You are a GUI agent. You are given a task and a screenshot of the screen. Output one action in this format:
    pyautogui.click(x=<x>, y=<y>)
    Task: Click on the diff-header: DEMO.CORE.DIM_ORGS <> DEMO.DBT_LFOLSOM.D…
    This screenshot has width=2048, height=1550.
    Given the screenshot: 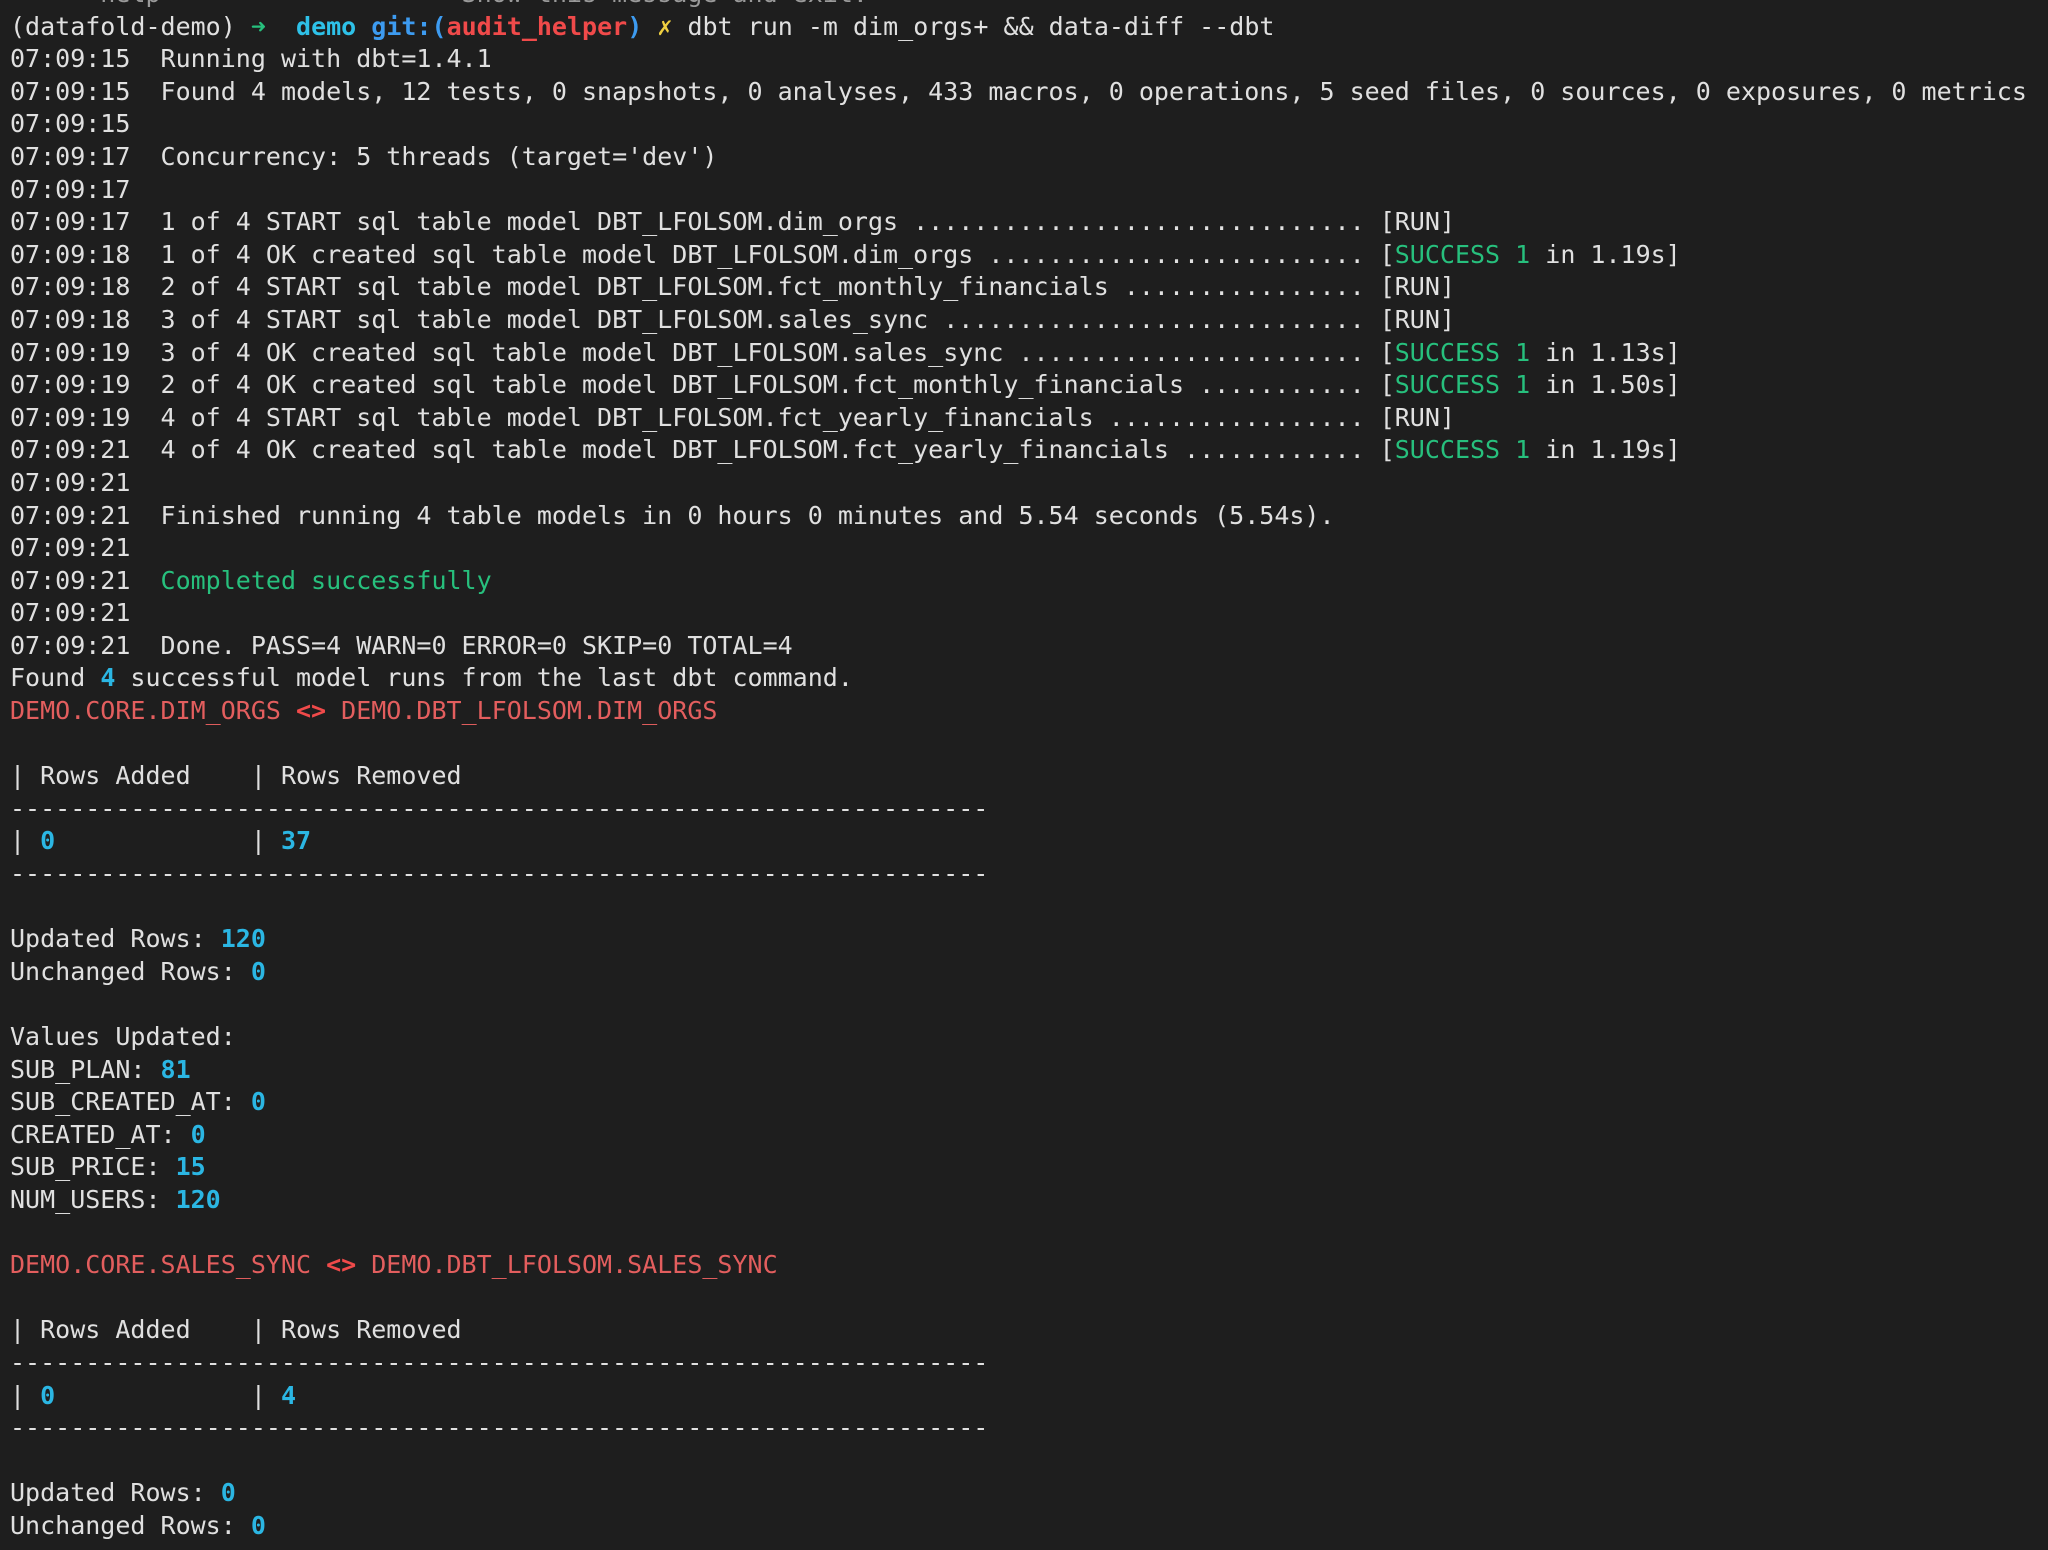 What is the action you would take?
    pyautogui.click(x=1029, y=711)
    